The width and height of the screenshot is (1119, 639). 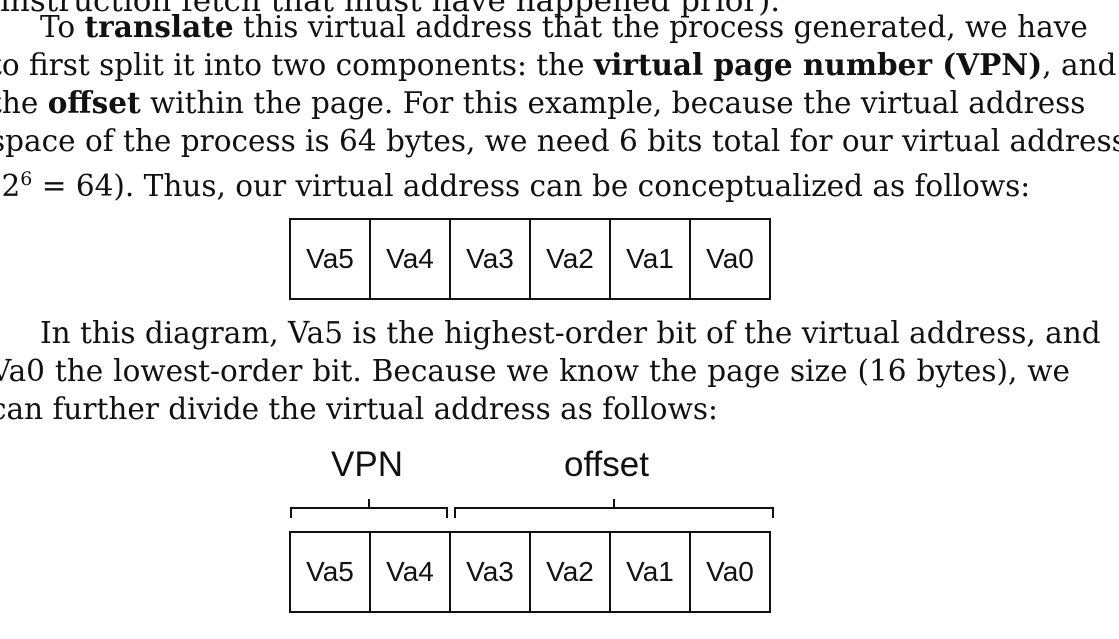 What do you see at coordinates (491, 572) in the screenshot?
I see `bit-cell-va3: Va3` at bounding box center [491, 572].